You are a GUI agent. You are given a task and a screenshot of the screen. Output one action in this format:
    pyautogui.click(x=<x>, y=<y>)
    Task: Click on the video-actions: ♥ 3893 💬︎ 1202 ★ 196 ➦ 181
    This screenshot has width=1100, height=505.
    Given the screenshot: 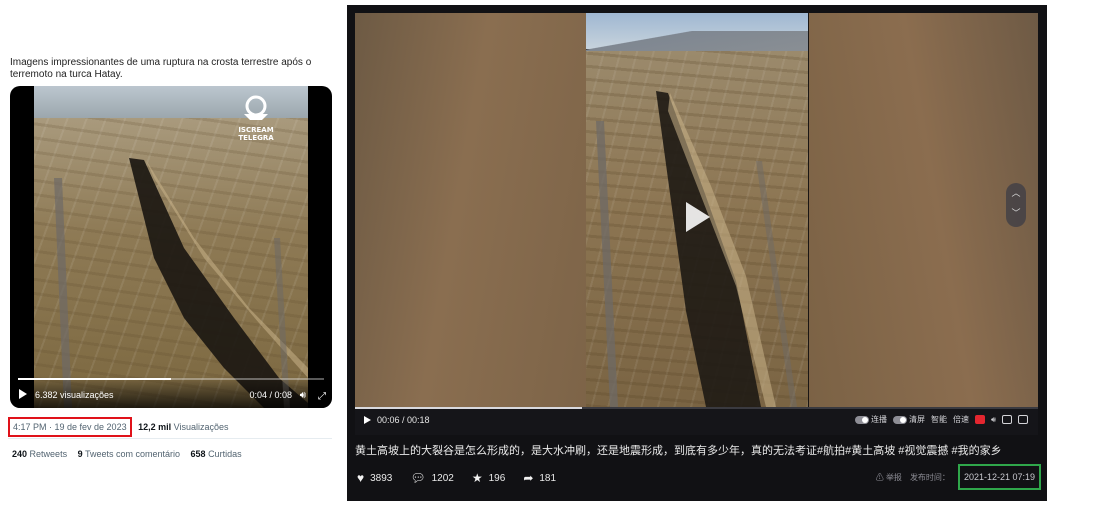 What is the action you would take?
    pyautogui.click(x=456, y=478)
    